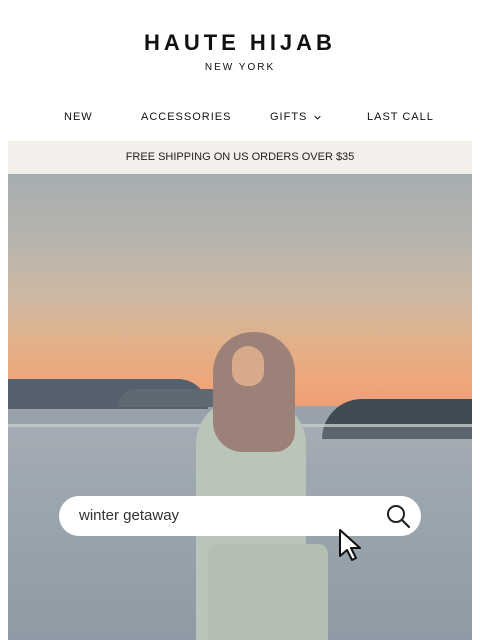 The width and height of the screenshot is (480, 640). I want to click on chevron-down-icon, so click(318, 117).